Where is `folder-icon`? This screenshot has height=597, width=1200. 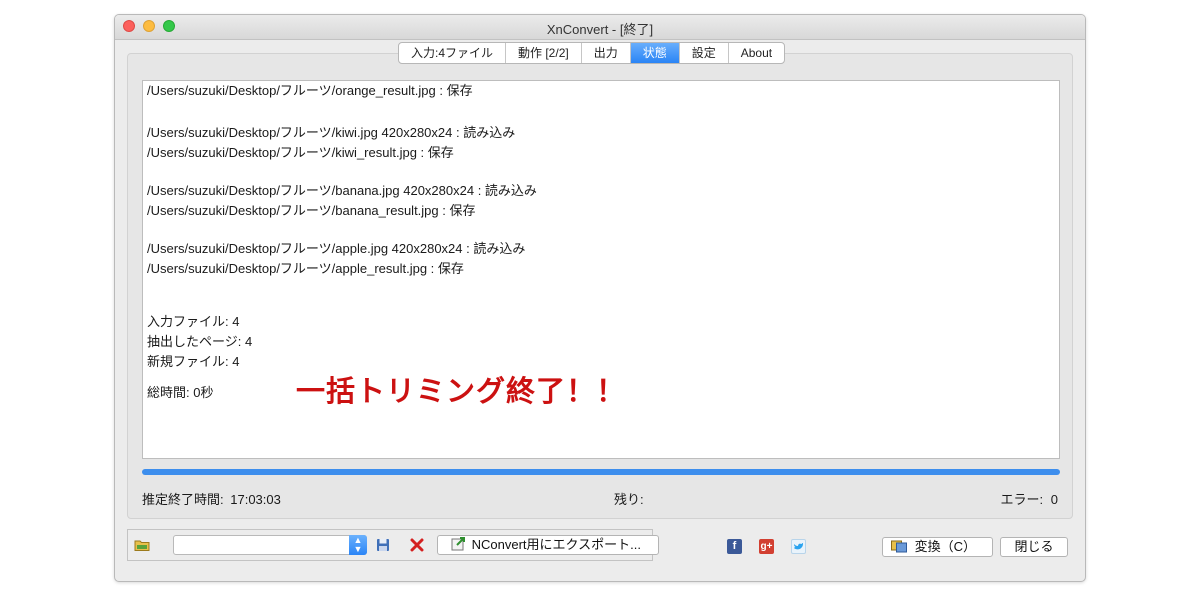 folder-icon is located at coordinates (142, 545).